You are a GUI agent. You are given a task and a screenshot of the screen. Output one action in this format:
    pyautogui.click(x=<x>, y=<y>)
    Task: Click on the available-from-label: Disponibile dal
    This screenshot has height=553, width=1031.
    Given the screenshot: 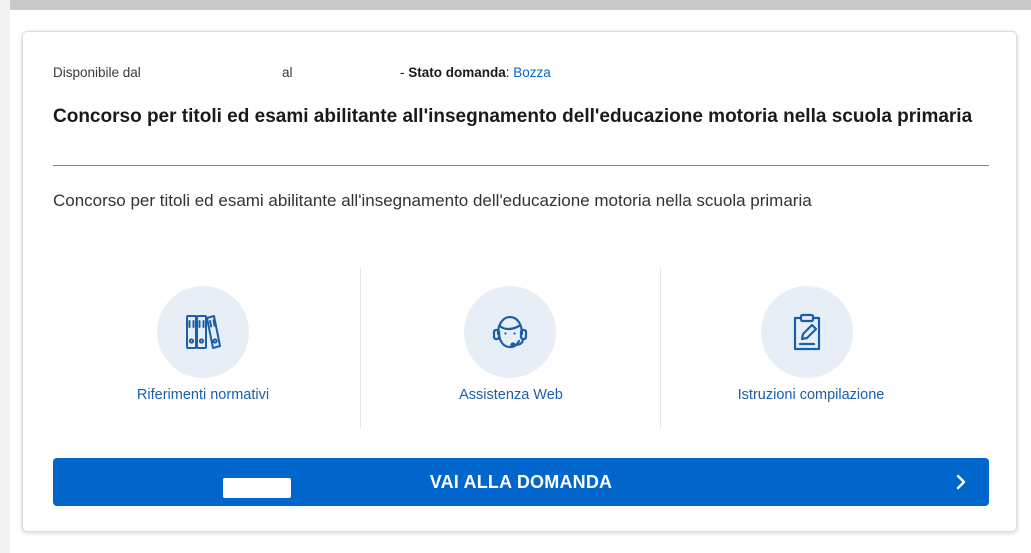 What is the action you would take?
    pyautogui.click(x=97, y=72)
    